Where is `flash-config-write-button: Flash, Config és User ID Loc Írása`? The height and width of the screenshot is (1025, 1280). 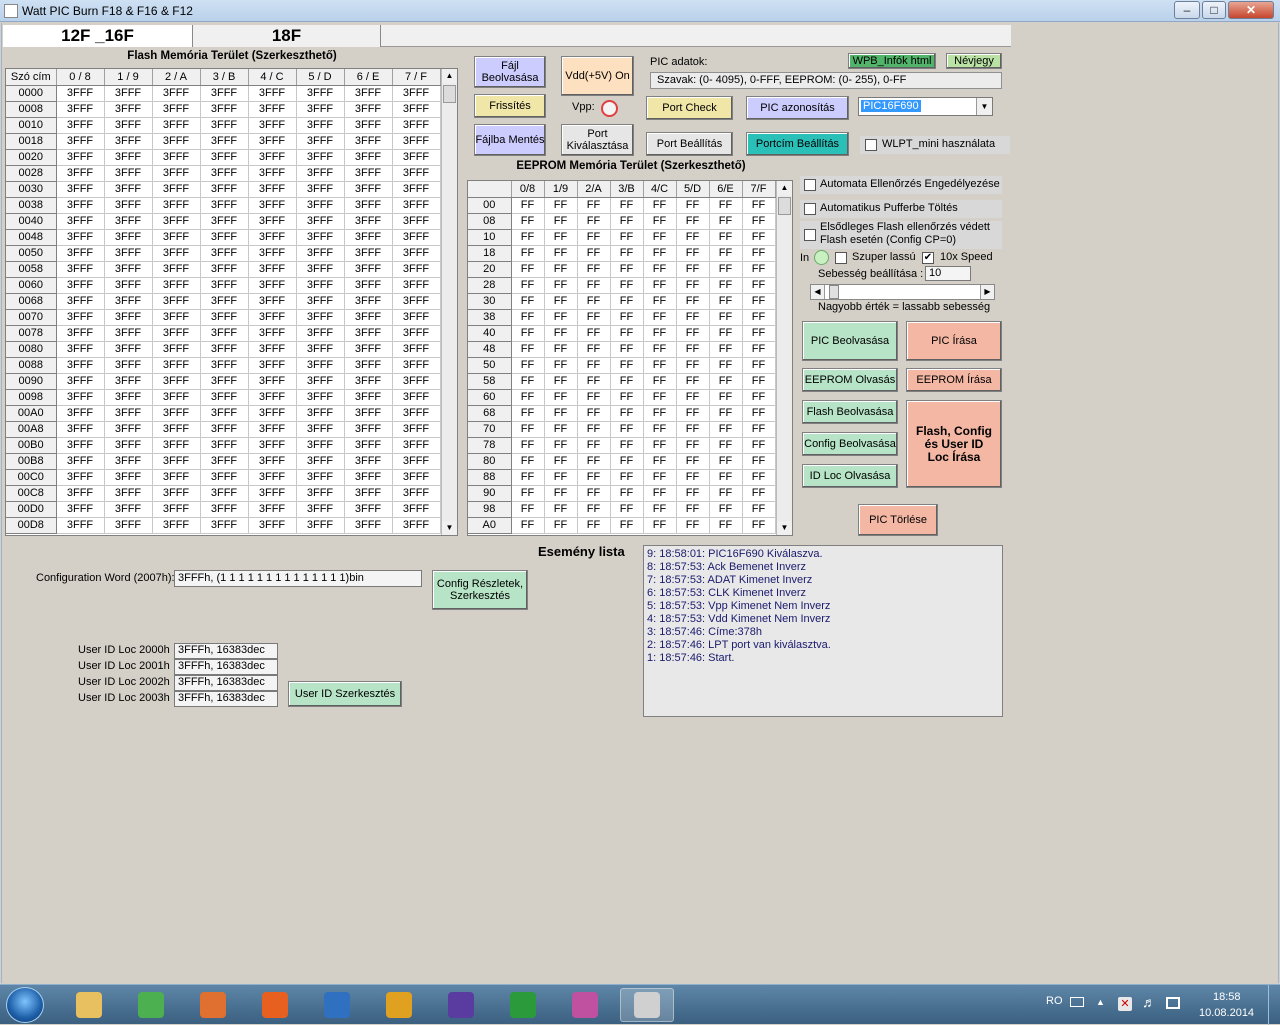
flash-config-write-button: Flash, Config és User ID Loc Írása is located at coordinates (954, 444).